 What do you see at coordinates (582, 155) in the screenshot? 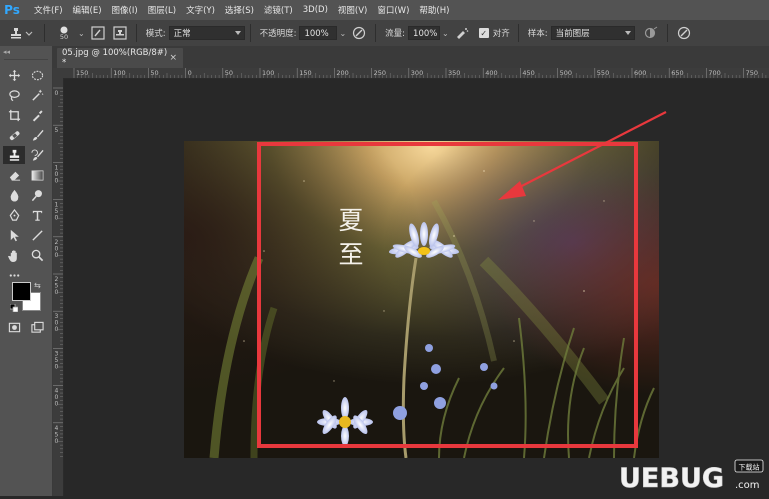
I see `annotation-arrow-icon` at bounding box center [582, 155].